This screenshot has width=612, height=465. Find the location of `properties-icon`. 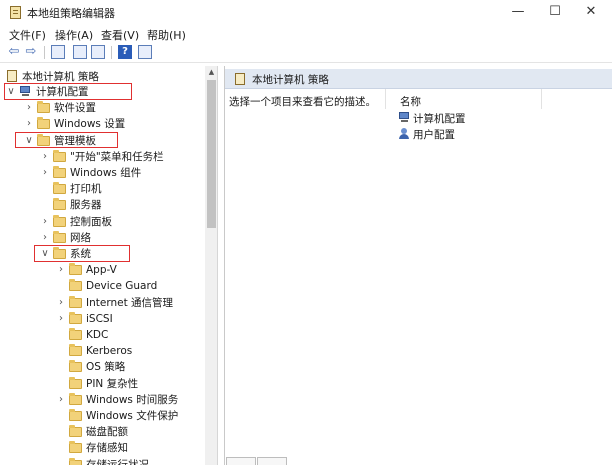

properties-icon is located at coordinates (80, 52).